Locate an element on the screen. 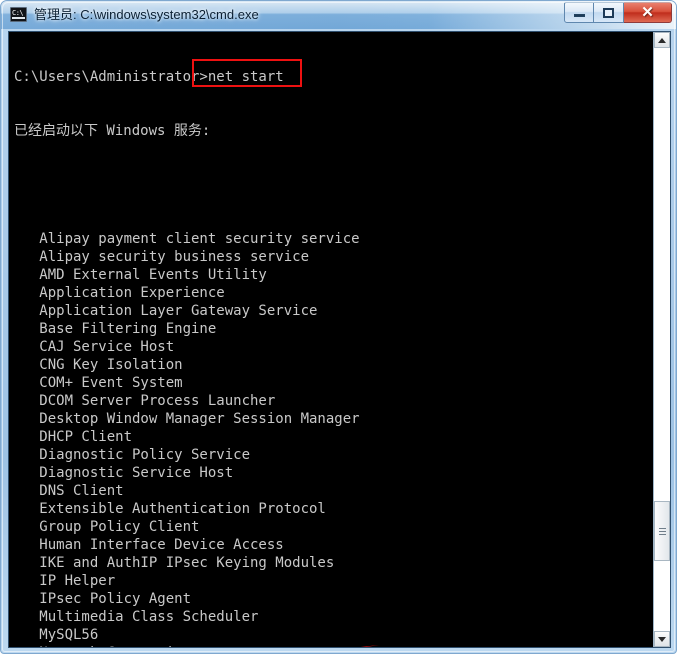 Image resolution: width=677 pixels, height=654 pixels. scrollbar-thumb is located at coordinates (662, 531).